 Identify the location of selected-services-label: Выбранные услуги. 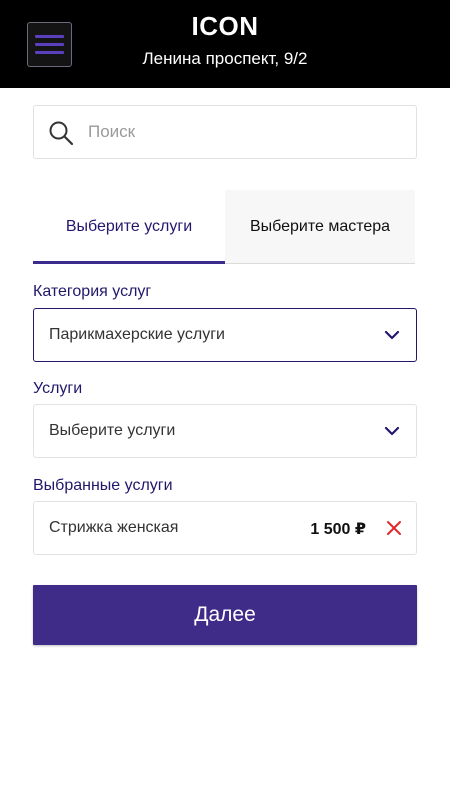
(103, 485).